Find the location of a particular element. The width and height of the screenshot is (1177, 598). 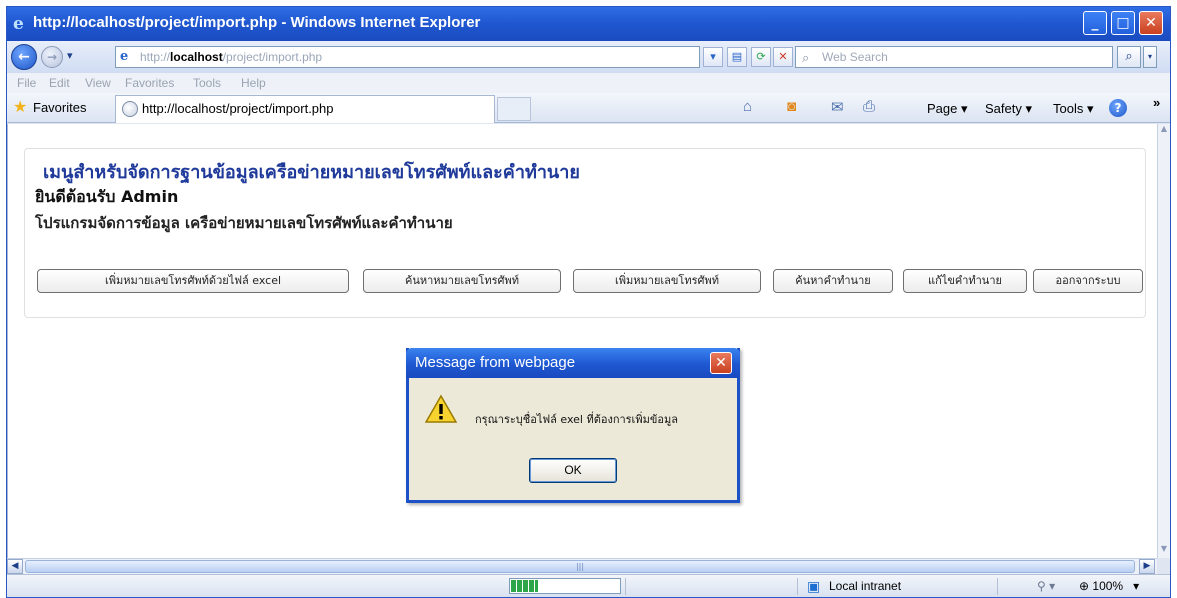

logout-button: ออกจากระบบ is located at coordinates (1088, 281).